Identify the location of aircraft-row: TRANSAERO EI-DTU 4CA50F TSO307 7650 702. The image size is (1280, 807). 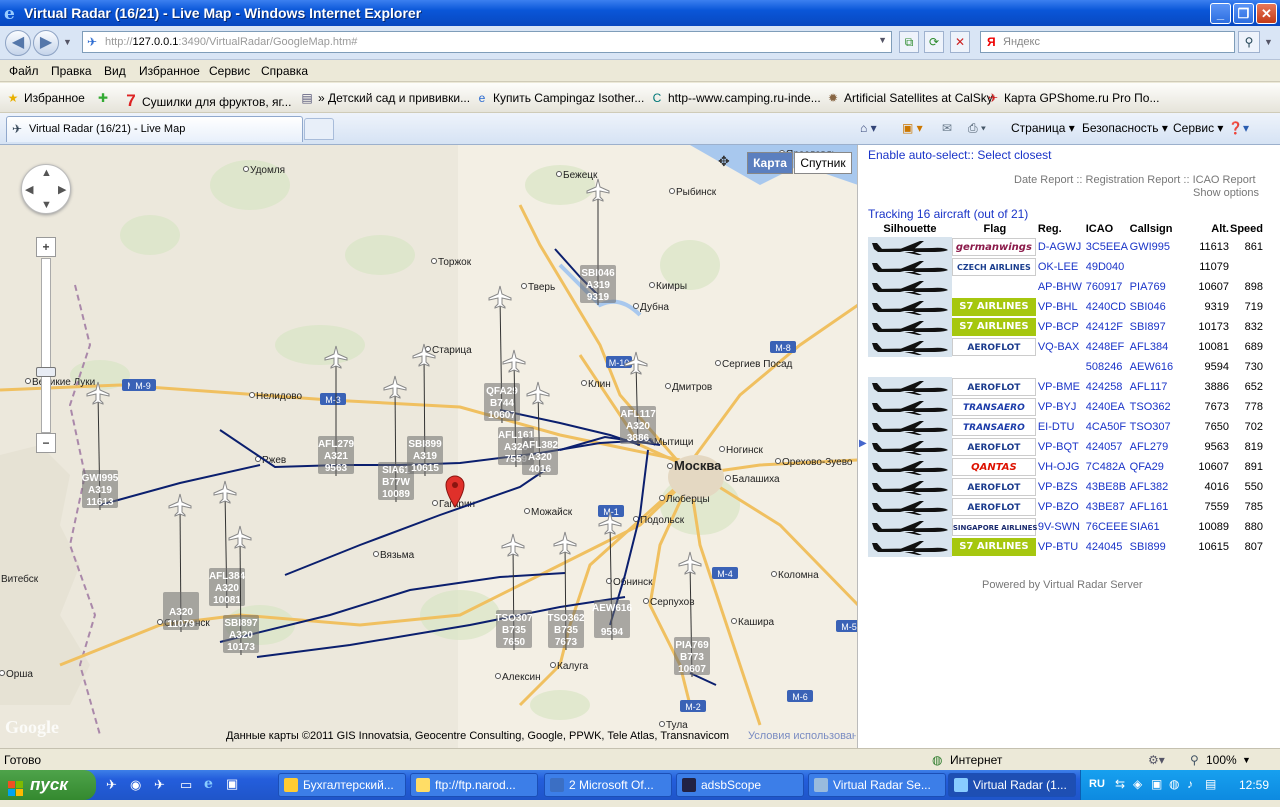
(1065, 427).